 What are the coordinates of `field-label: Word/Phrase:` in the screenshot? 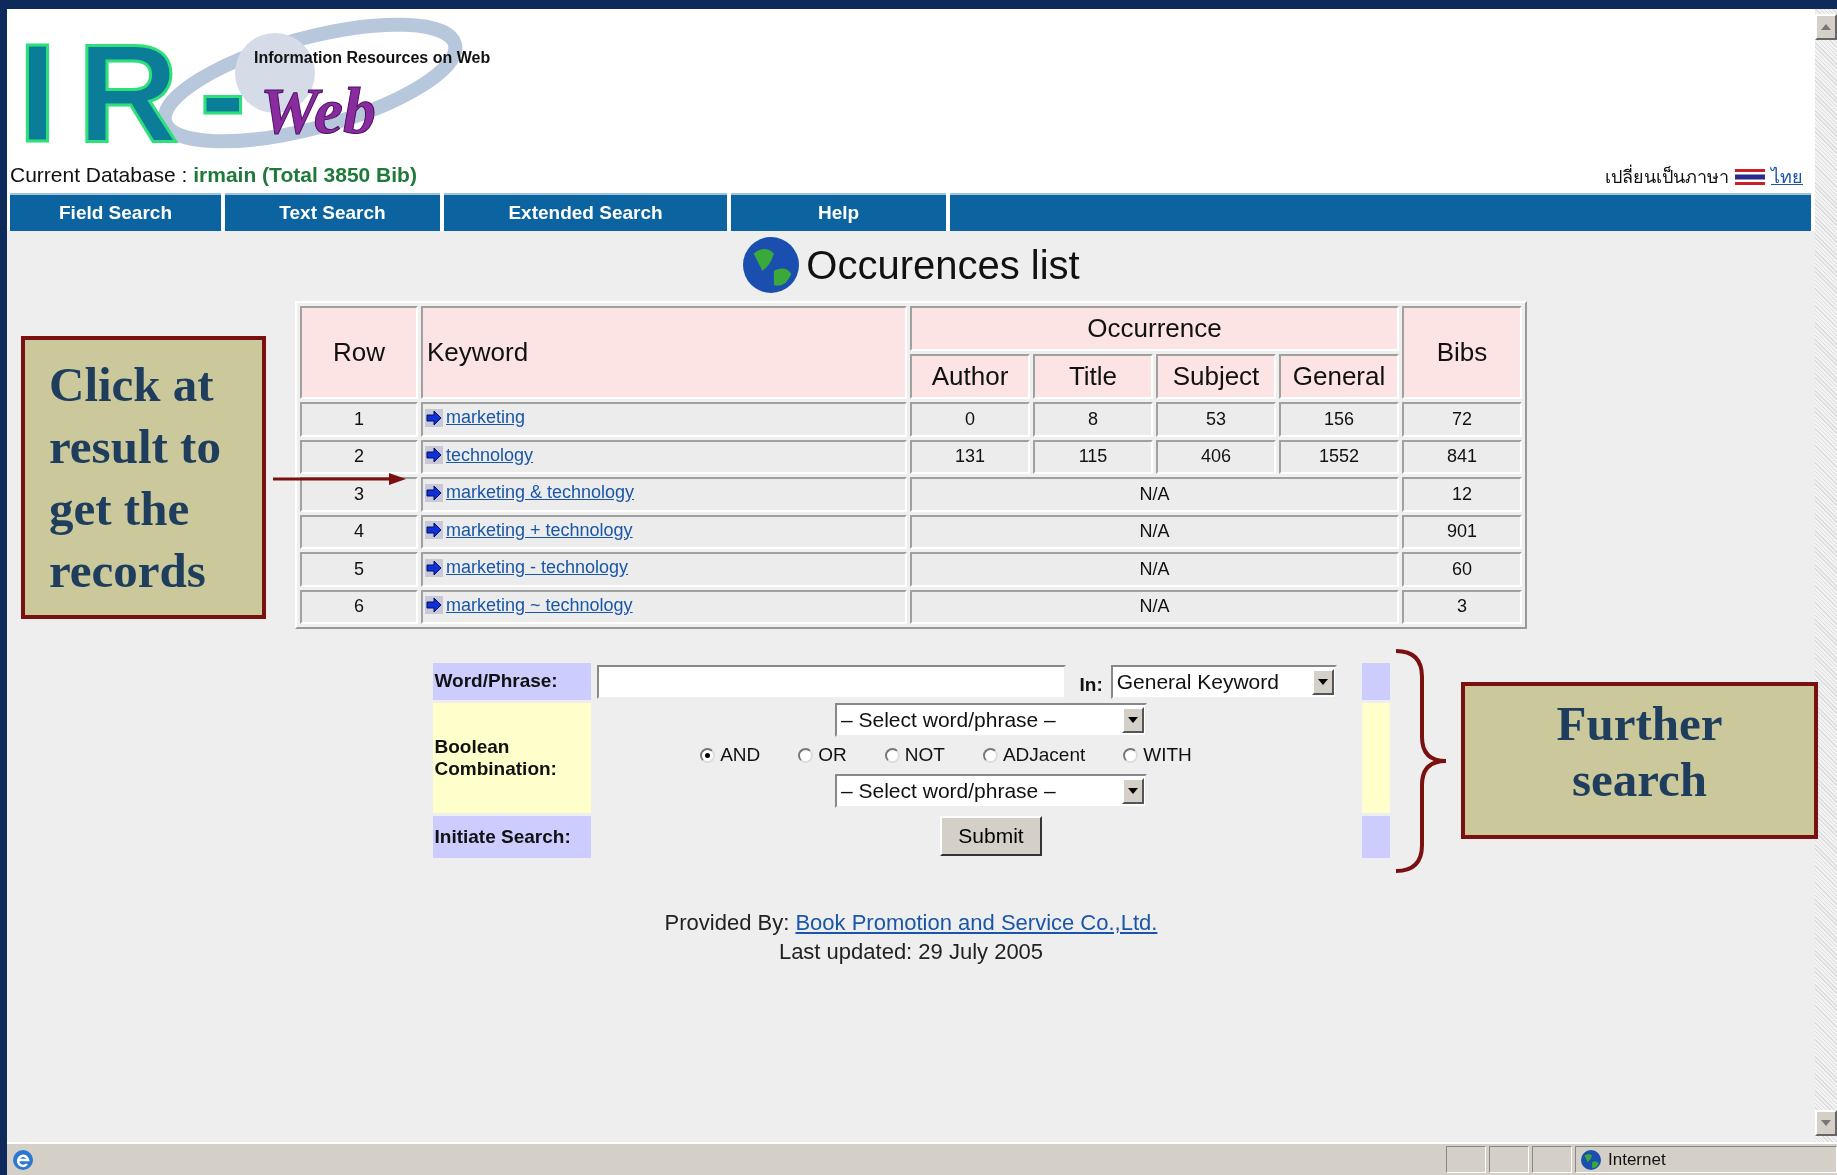 It's located at (511, 681).